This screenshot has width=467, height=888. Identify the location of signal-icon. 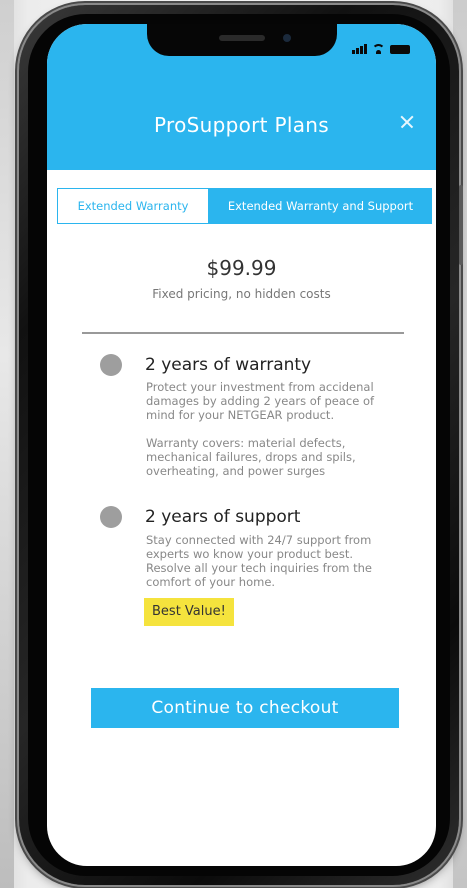
(359, 49).